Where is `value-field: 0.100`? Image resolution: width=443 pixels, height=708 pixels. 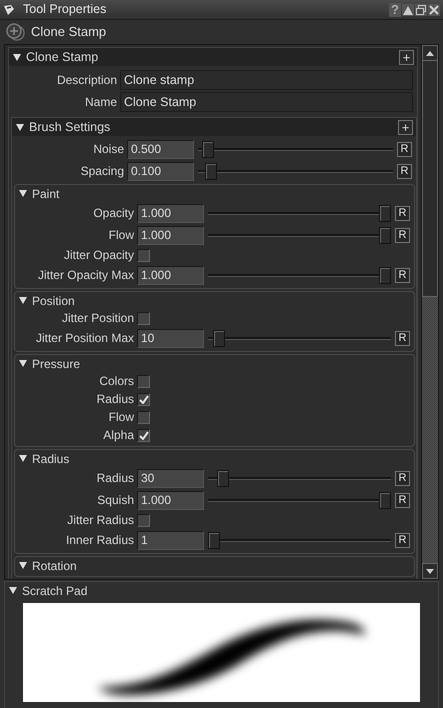
value-field: 0.100 is located at coordinates (160, 171).